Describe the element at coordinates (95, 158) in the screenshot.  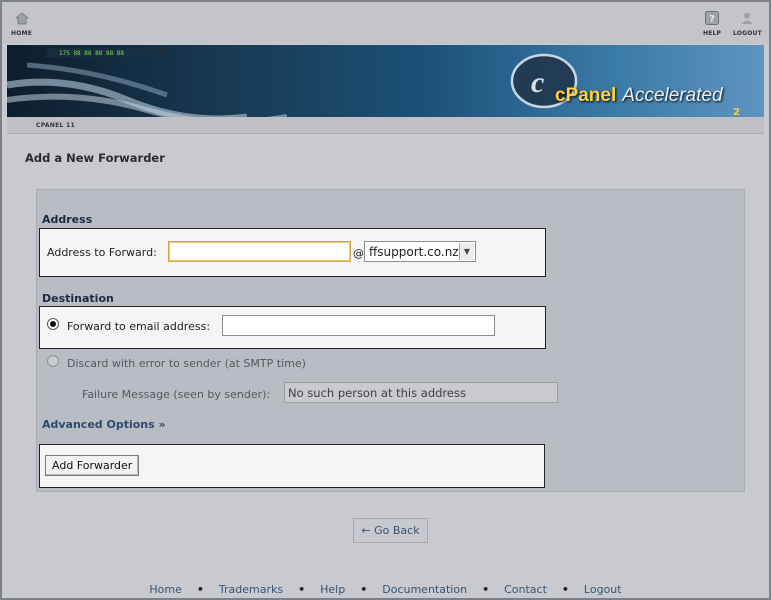
I see `page-title: Add a New Forwarder` at that location.